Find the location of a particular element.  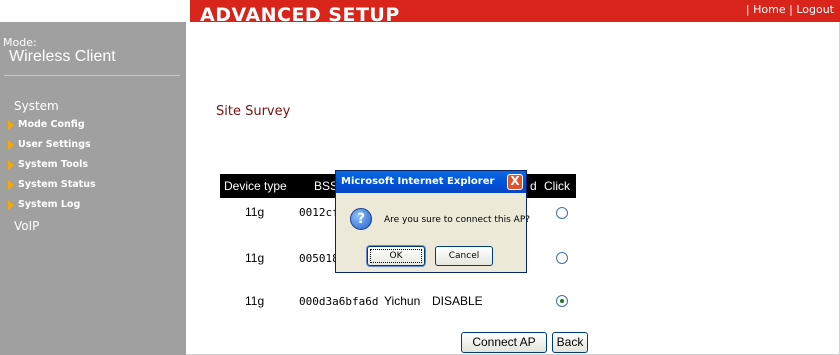

sidebar-item-label: System Log is located at coordinates (49, 204).